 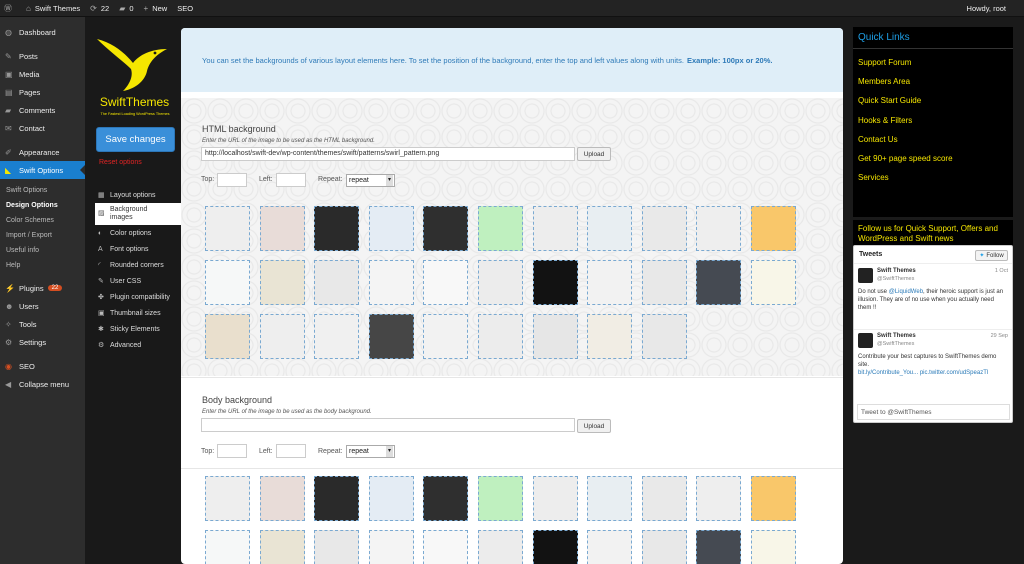 What do you see at coordinates (370, 451) in the screenshot?
I see `body-repeat-select: repeat` at bounding box center [370, 451].